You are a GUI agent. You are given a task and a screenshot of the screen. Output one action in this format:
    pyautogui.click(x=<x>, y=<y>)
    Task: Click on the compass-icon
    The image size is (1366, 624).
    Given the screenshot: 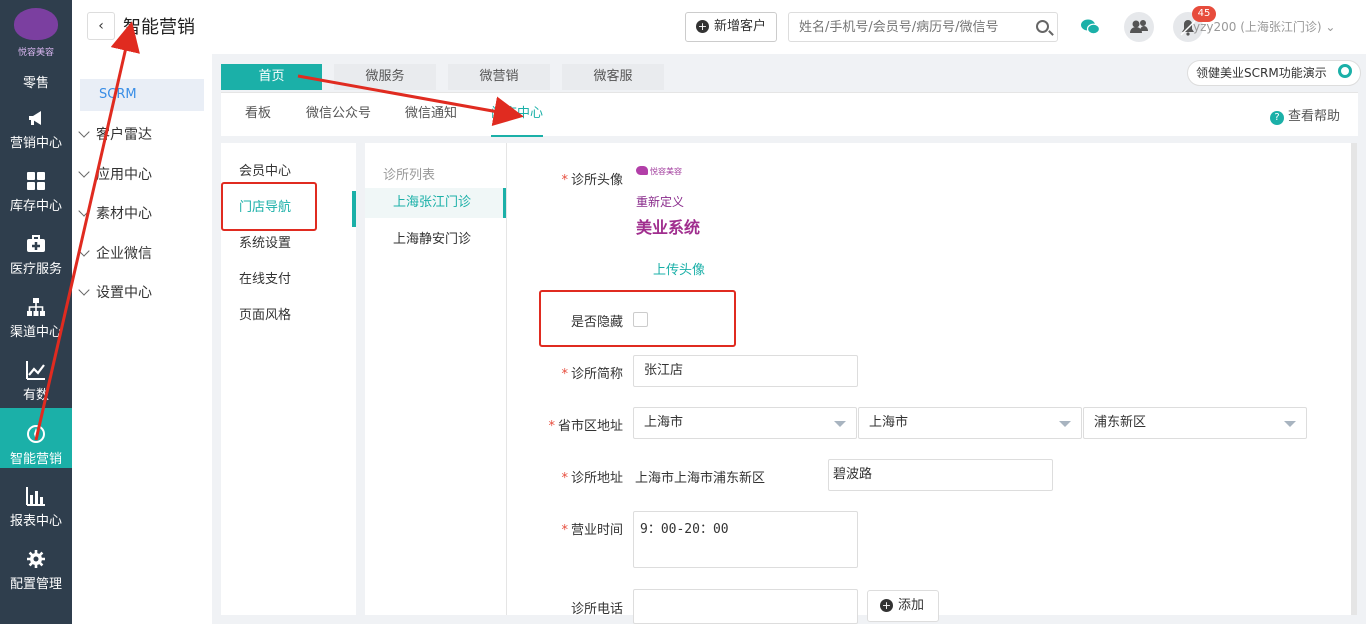 What is the action you would take?
    pyautogui.click(x=36, y=434)
    